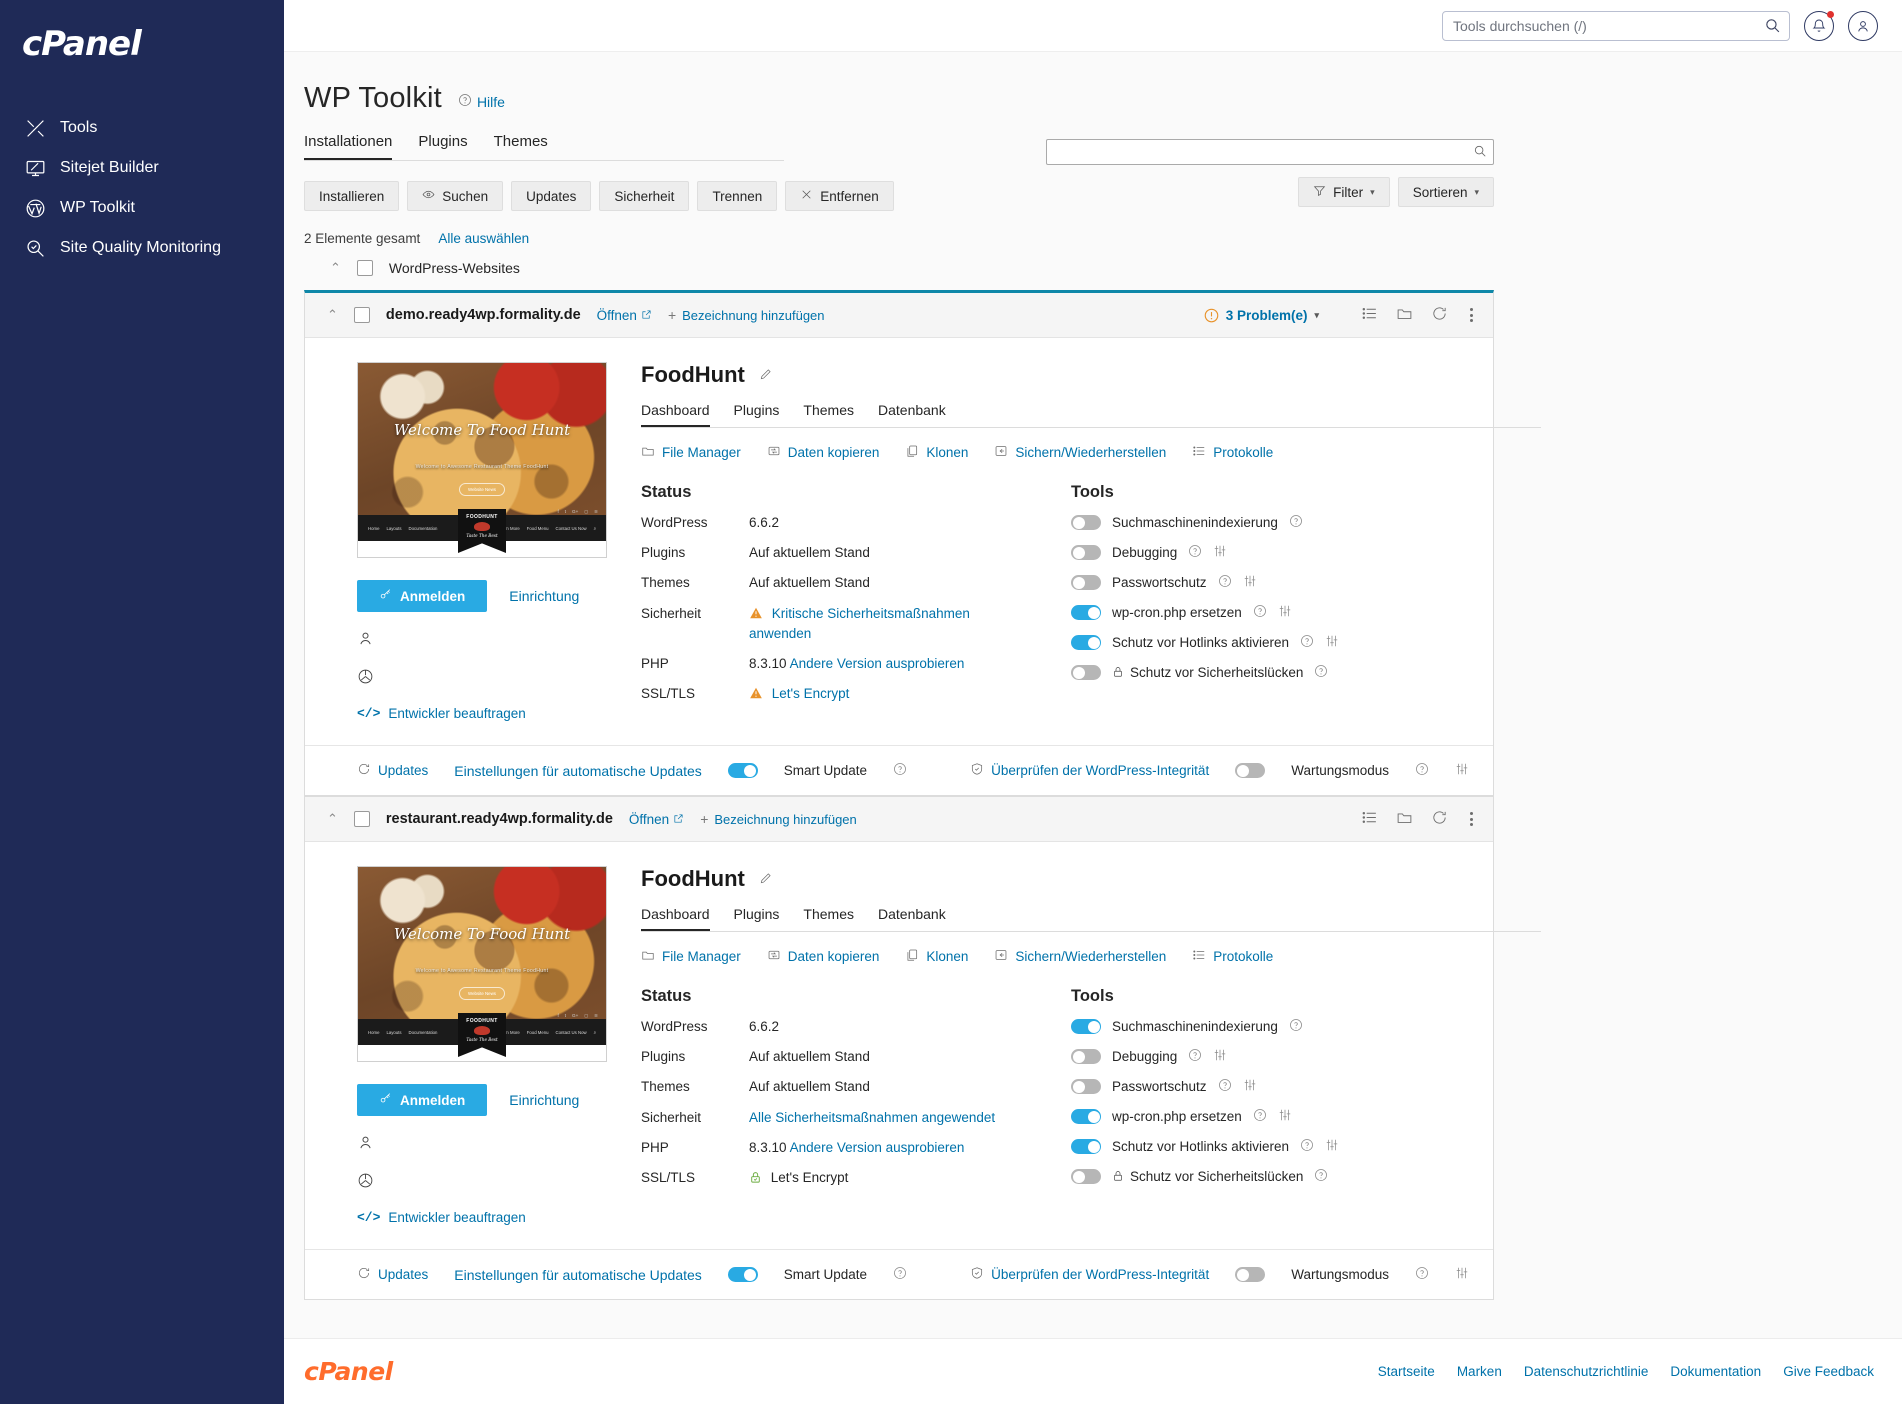  What do you see at coordinates (1232, 956) in the screenshot?
I see `logs-link: Protokolle` at bounding box center [1232, 956].